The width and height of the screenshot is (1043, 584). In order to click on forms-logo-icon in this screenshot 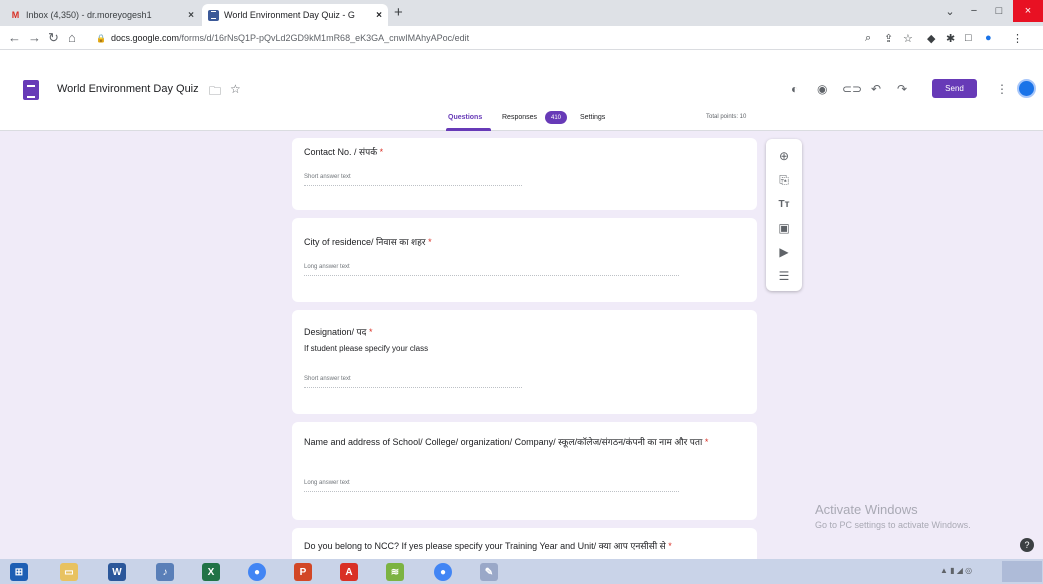, I will do `click(31, 90)`.